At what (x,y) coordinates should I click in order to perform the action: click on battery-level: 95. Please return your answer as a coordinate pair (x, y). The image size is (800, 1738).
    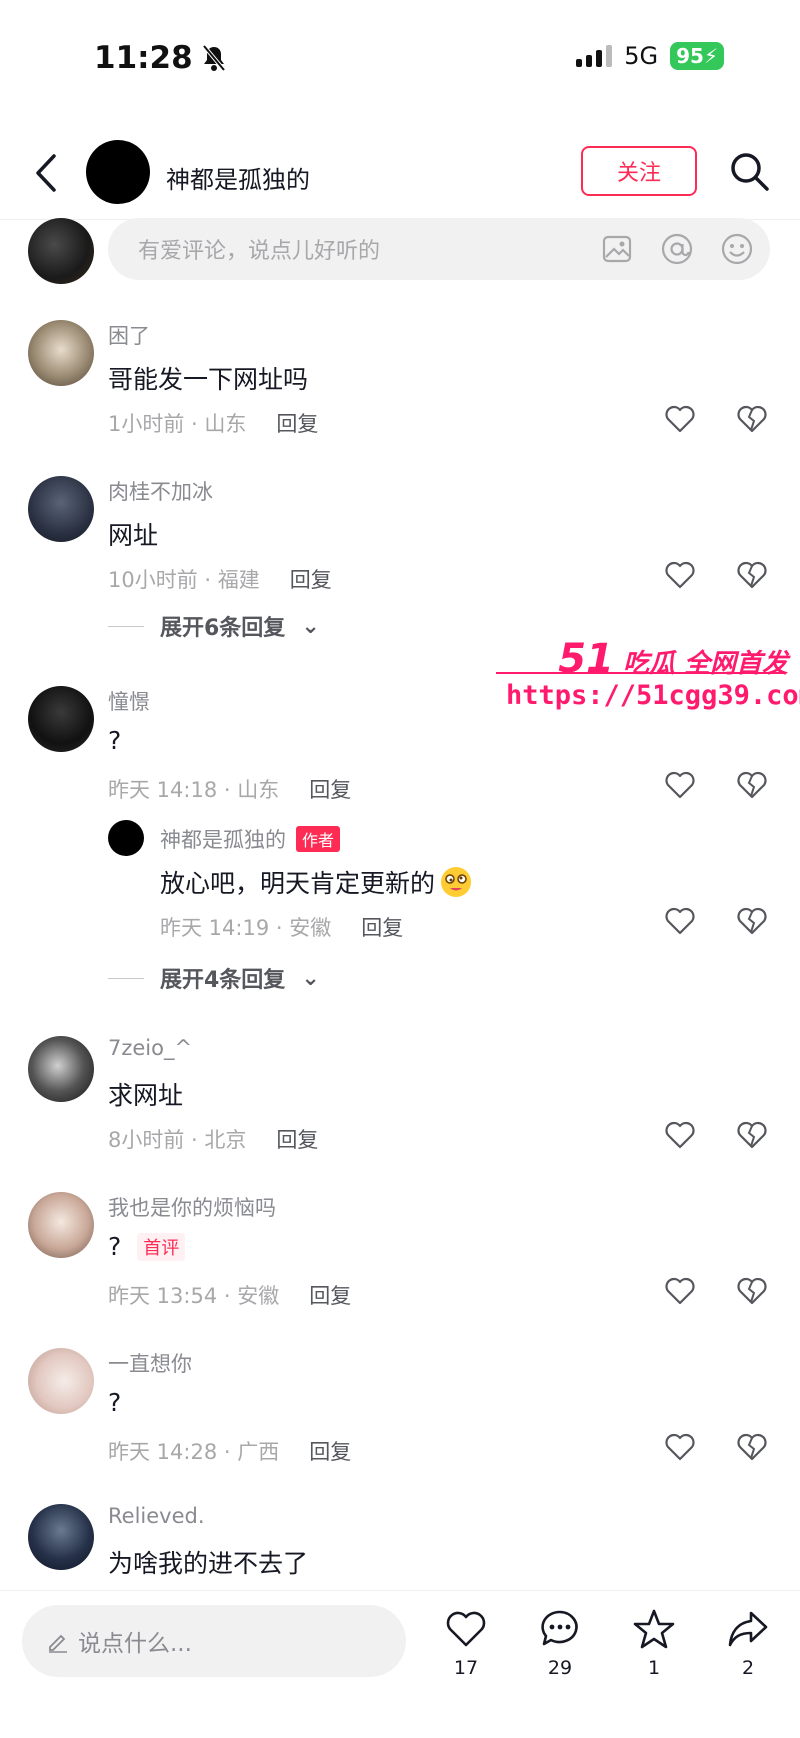
    Looking at the image, I should click on (690, 56).